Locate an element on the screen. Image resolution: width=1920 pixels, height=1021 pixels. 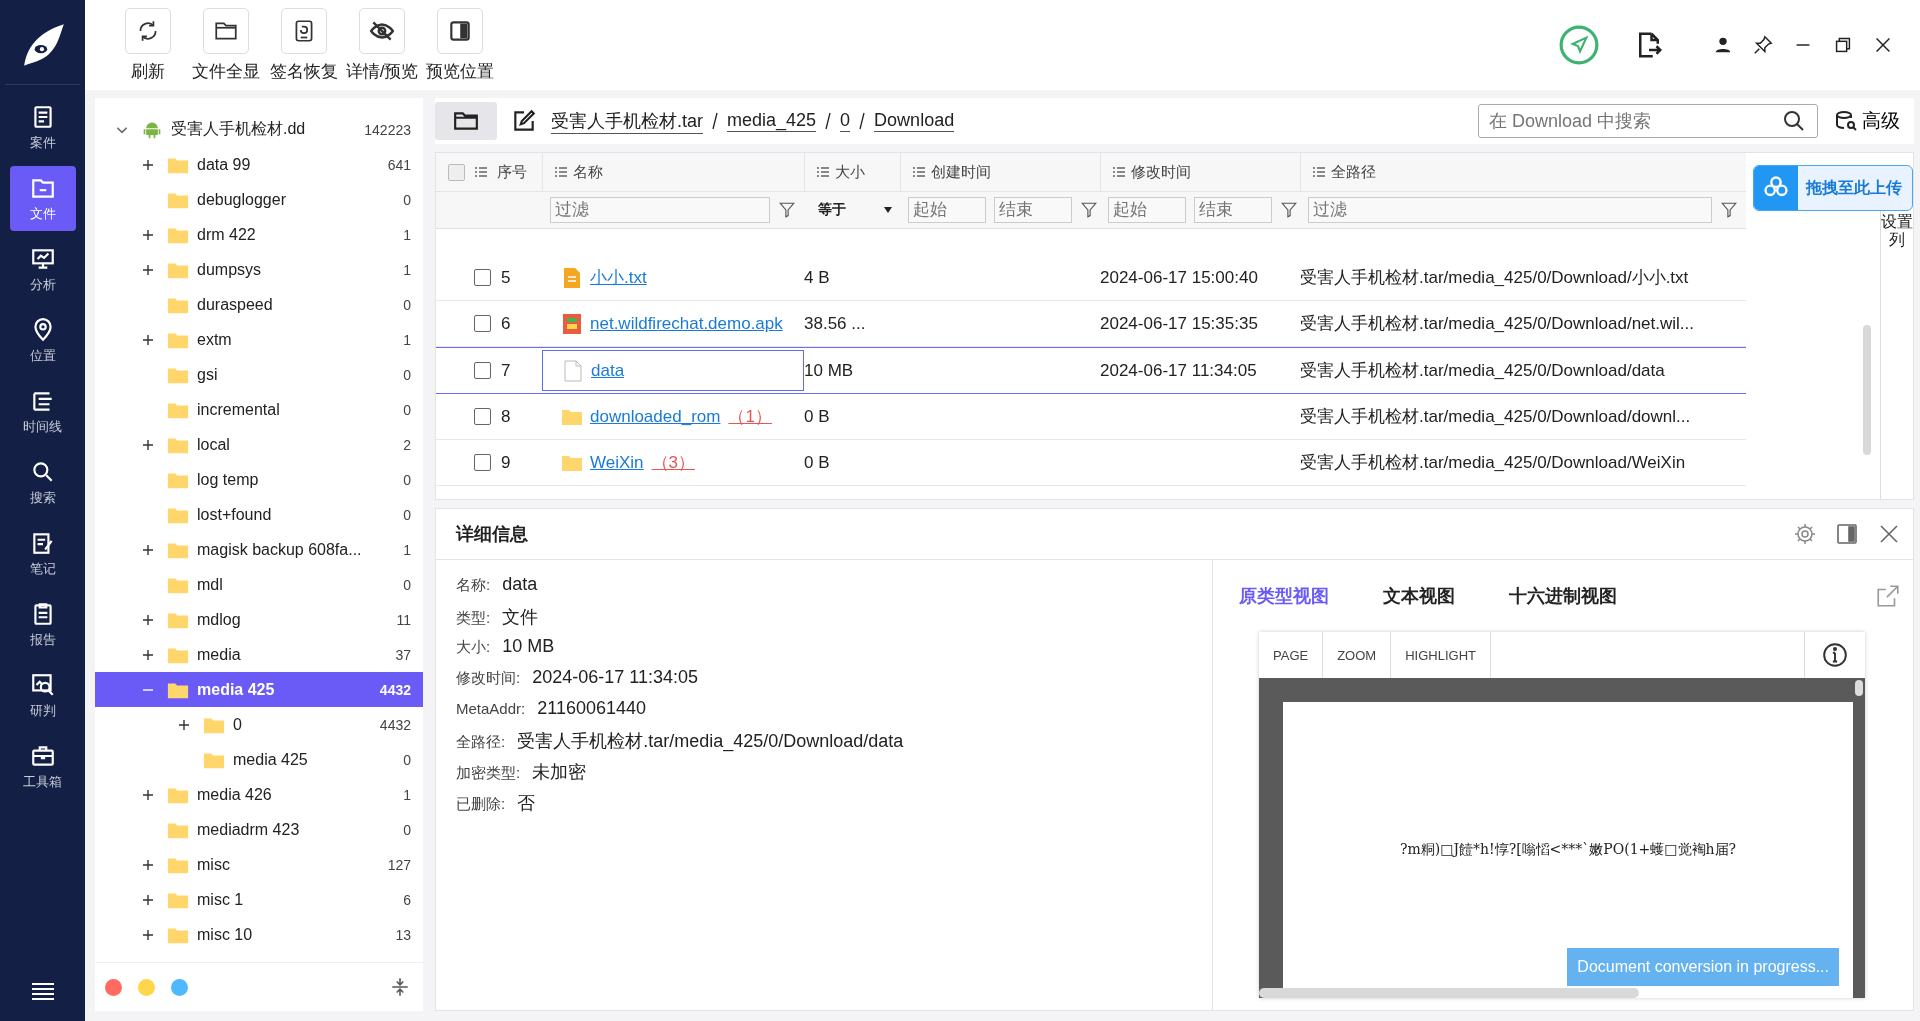
nav-item: 分析 is located at coordinates (42, 269).